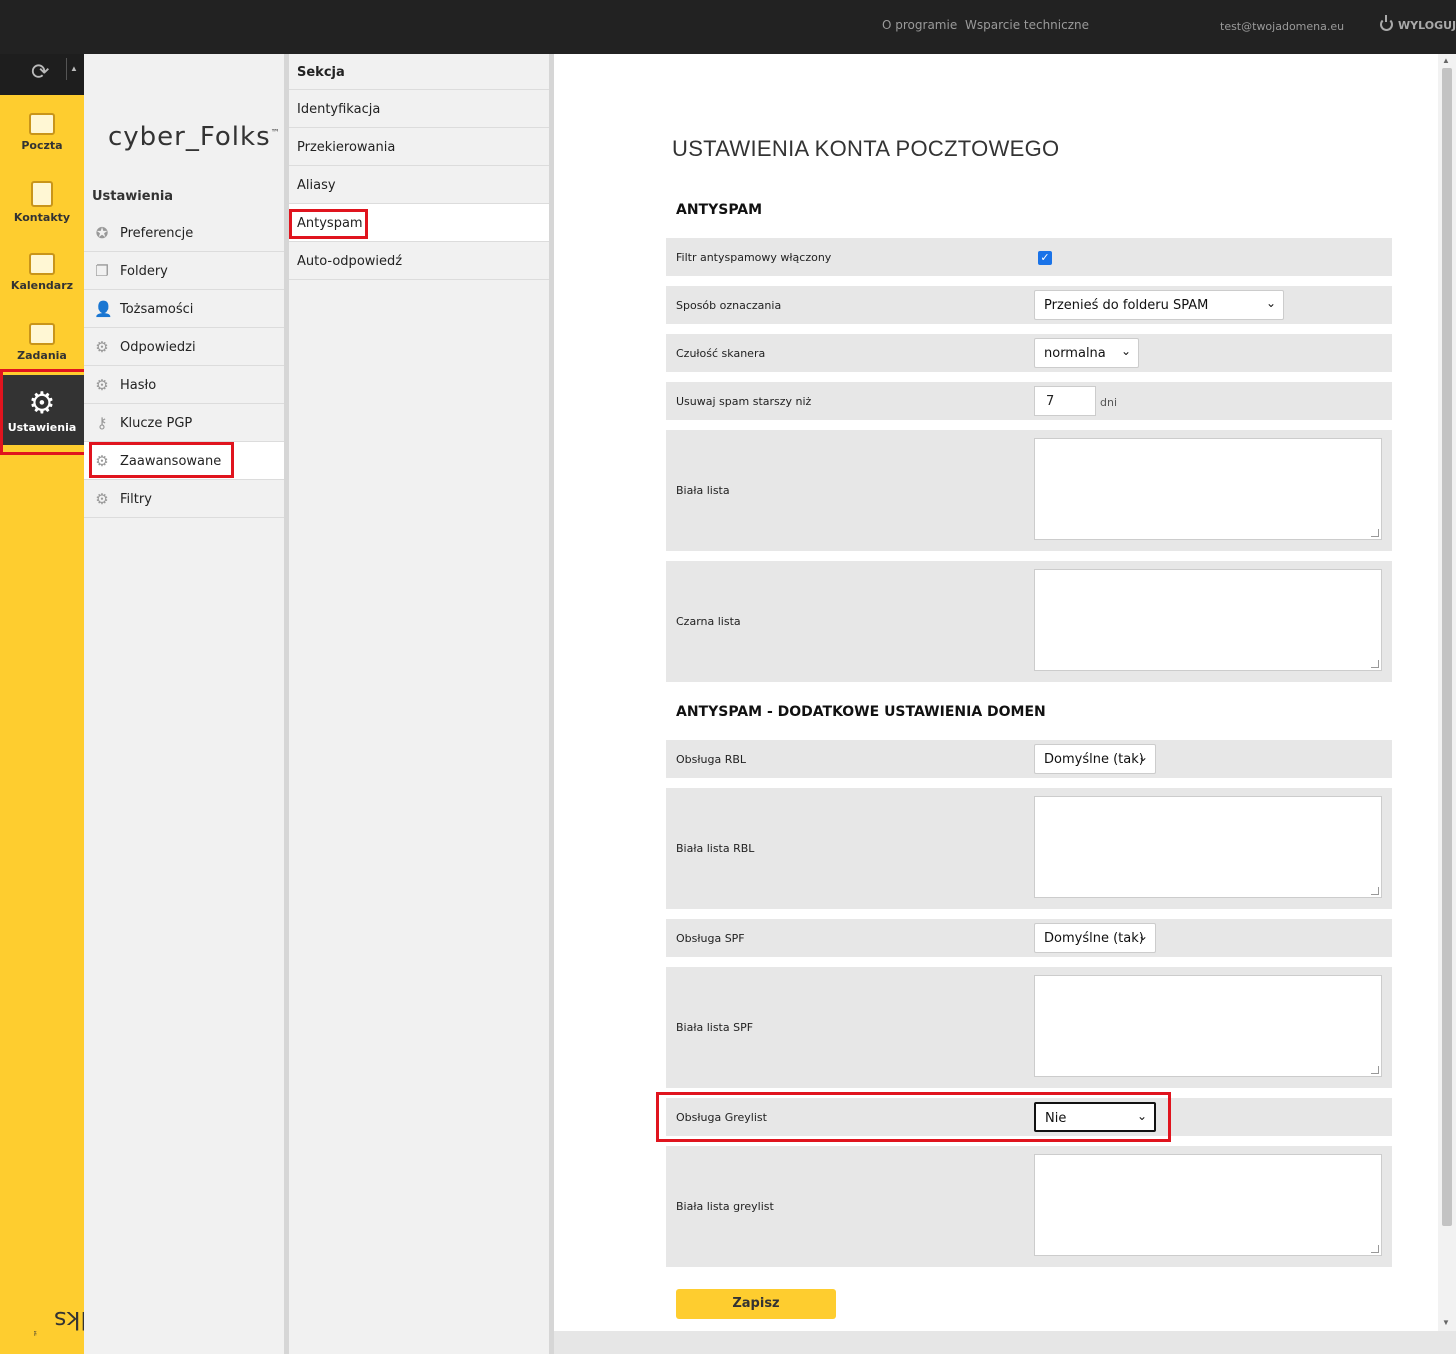 Image resolution: width=1456 pixels, height=1354 pixels. I want to click on field-label: Sposób oznaczania, so click(729, 305).